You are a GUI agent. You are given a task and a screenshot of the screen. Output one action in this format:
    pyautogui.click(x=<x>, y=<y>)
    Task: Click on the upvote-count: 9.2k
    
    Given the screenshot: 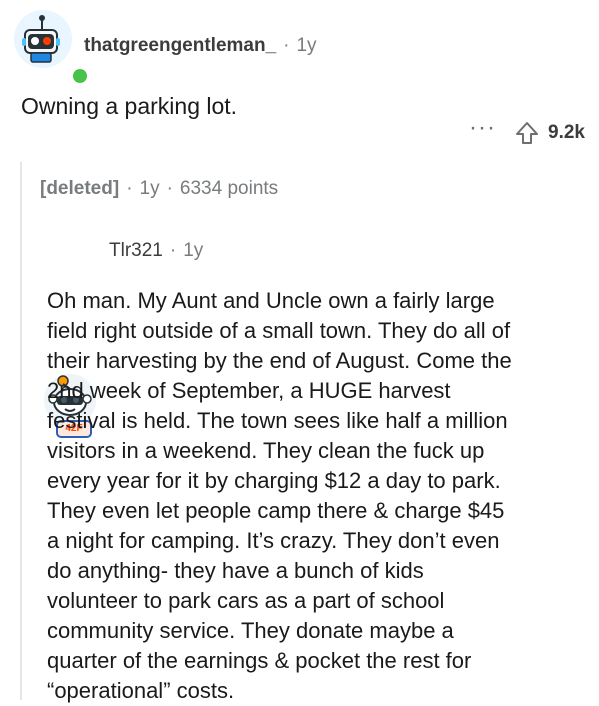 What is the action you would take?
    pyautogui.click(x=566, y=132)
    